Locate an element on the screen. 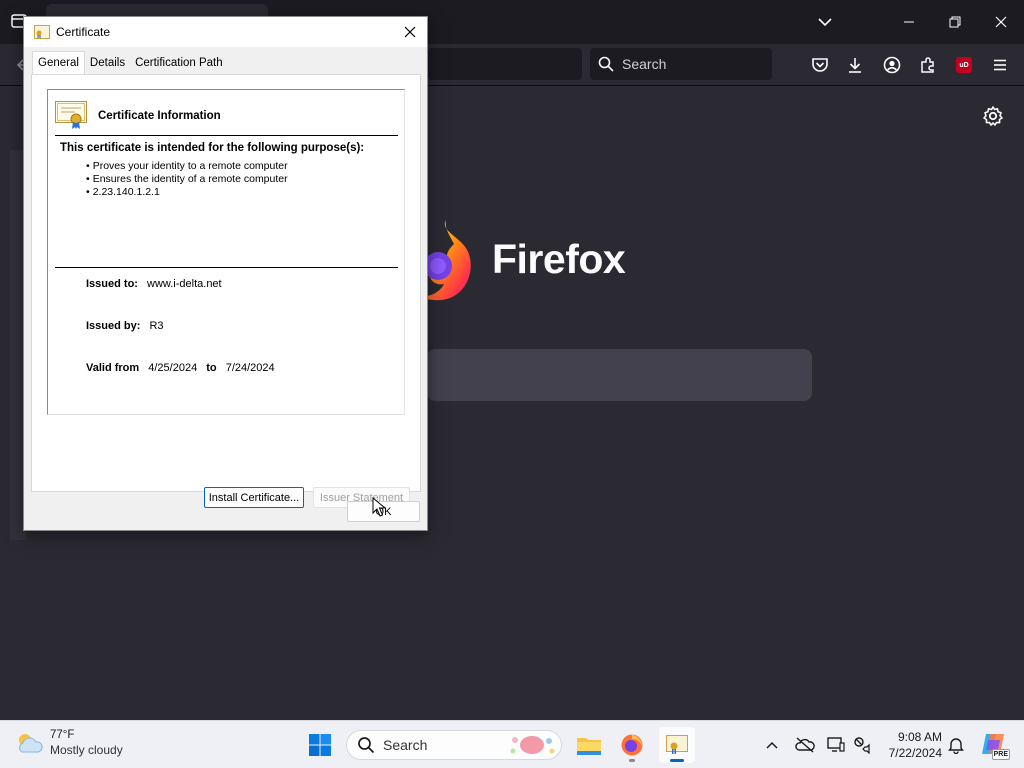 This screenshot has height=768, width=1024. mouse-pointer-icon is located at coordinates (379, 506).